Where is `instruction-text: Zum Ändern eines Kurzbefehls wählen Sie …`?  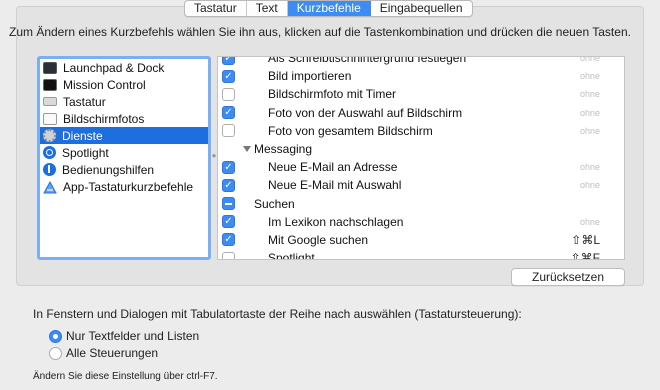 instruction-text: Zum Ändern eines Kurzbefehls wählen Sie … is located at coordinates (320, 32).